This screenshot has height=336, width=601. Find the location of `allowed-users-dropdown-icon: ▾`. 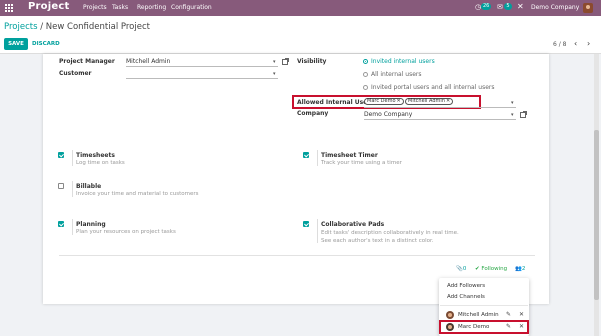

allowed-users-dropdown-icon: ▾ is located at coordinates (512, 103).